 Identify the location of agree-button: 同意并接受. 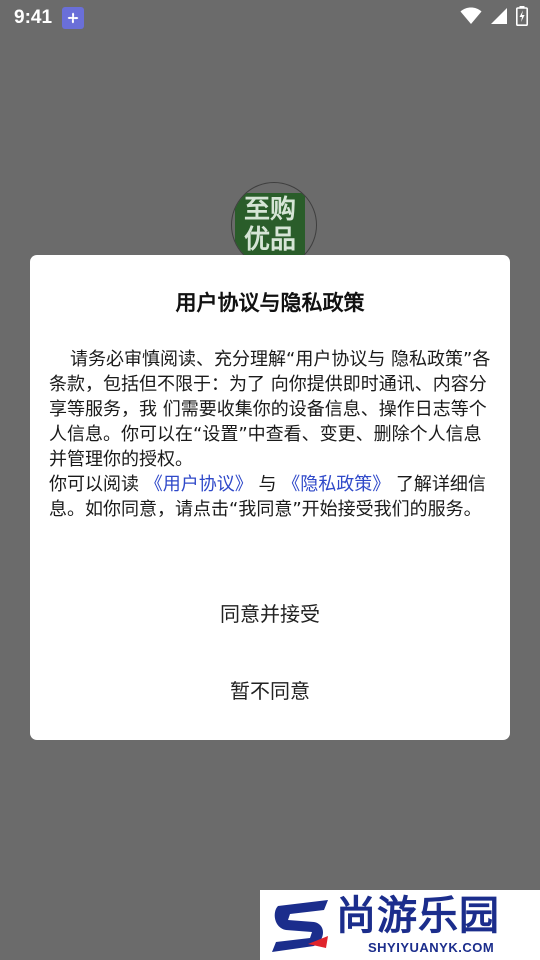
(270, 612).